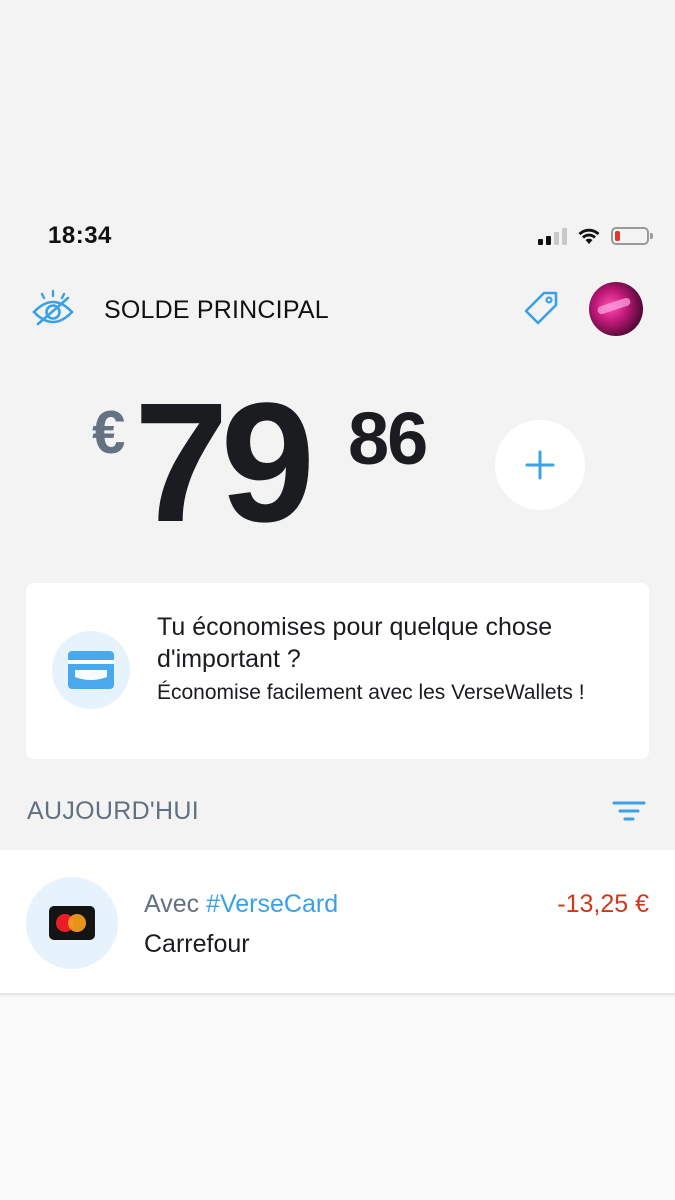 The height and width of the screenshot is (1200, 675). Describe the element at coordinates (197, 944) in the screenshot. I see `transaction-merchant: Carrefour` at that location.